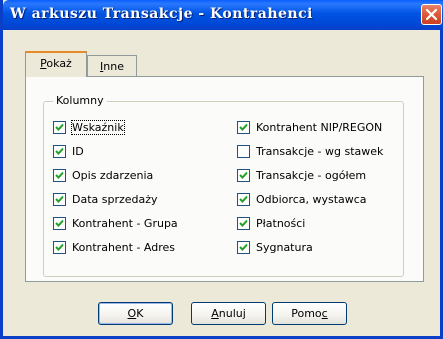  I want to click on ok-button: OK, so click(135, 313).